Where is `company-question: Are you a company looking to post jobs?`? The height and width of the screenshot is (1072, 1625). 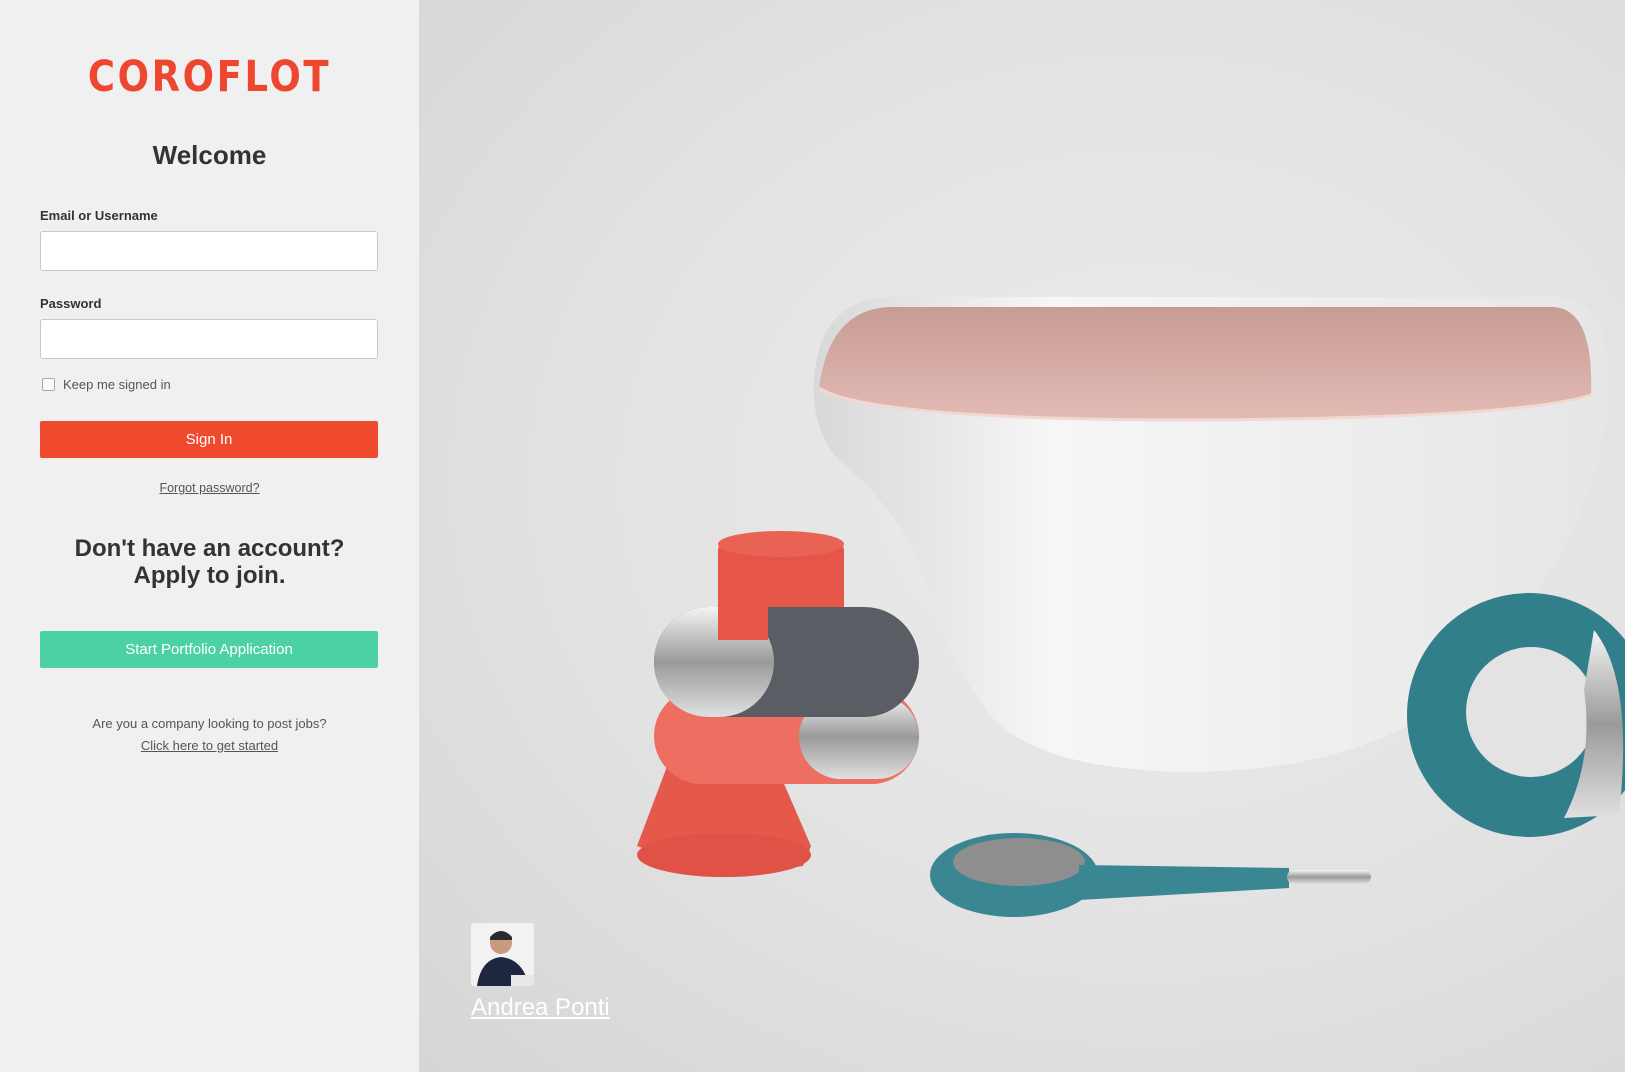 company-question: Are you a company looking to post jobs? is located at coordinates (209, 723).